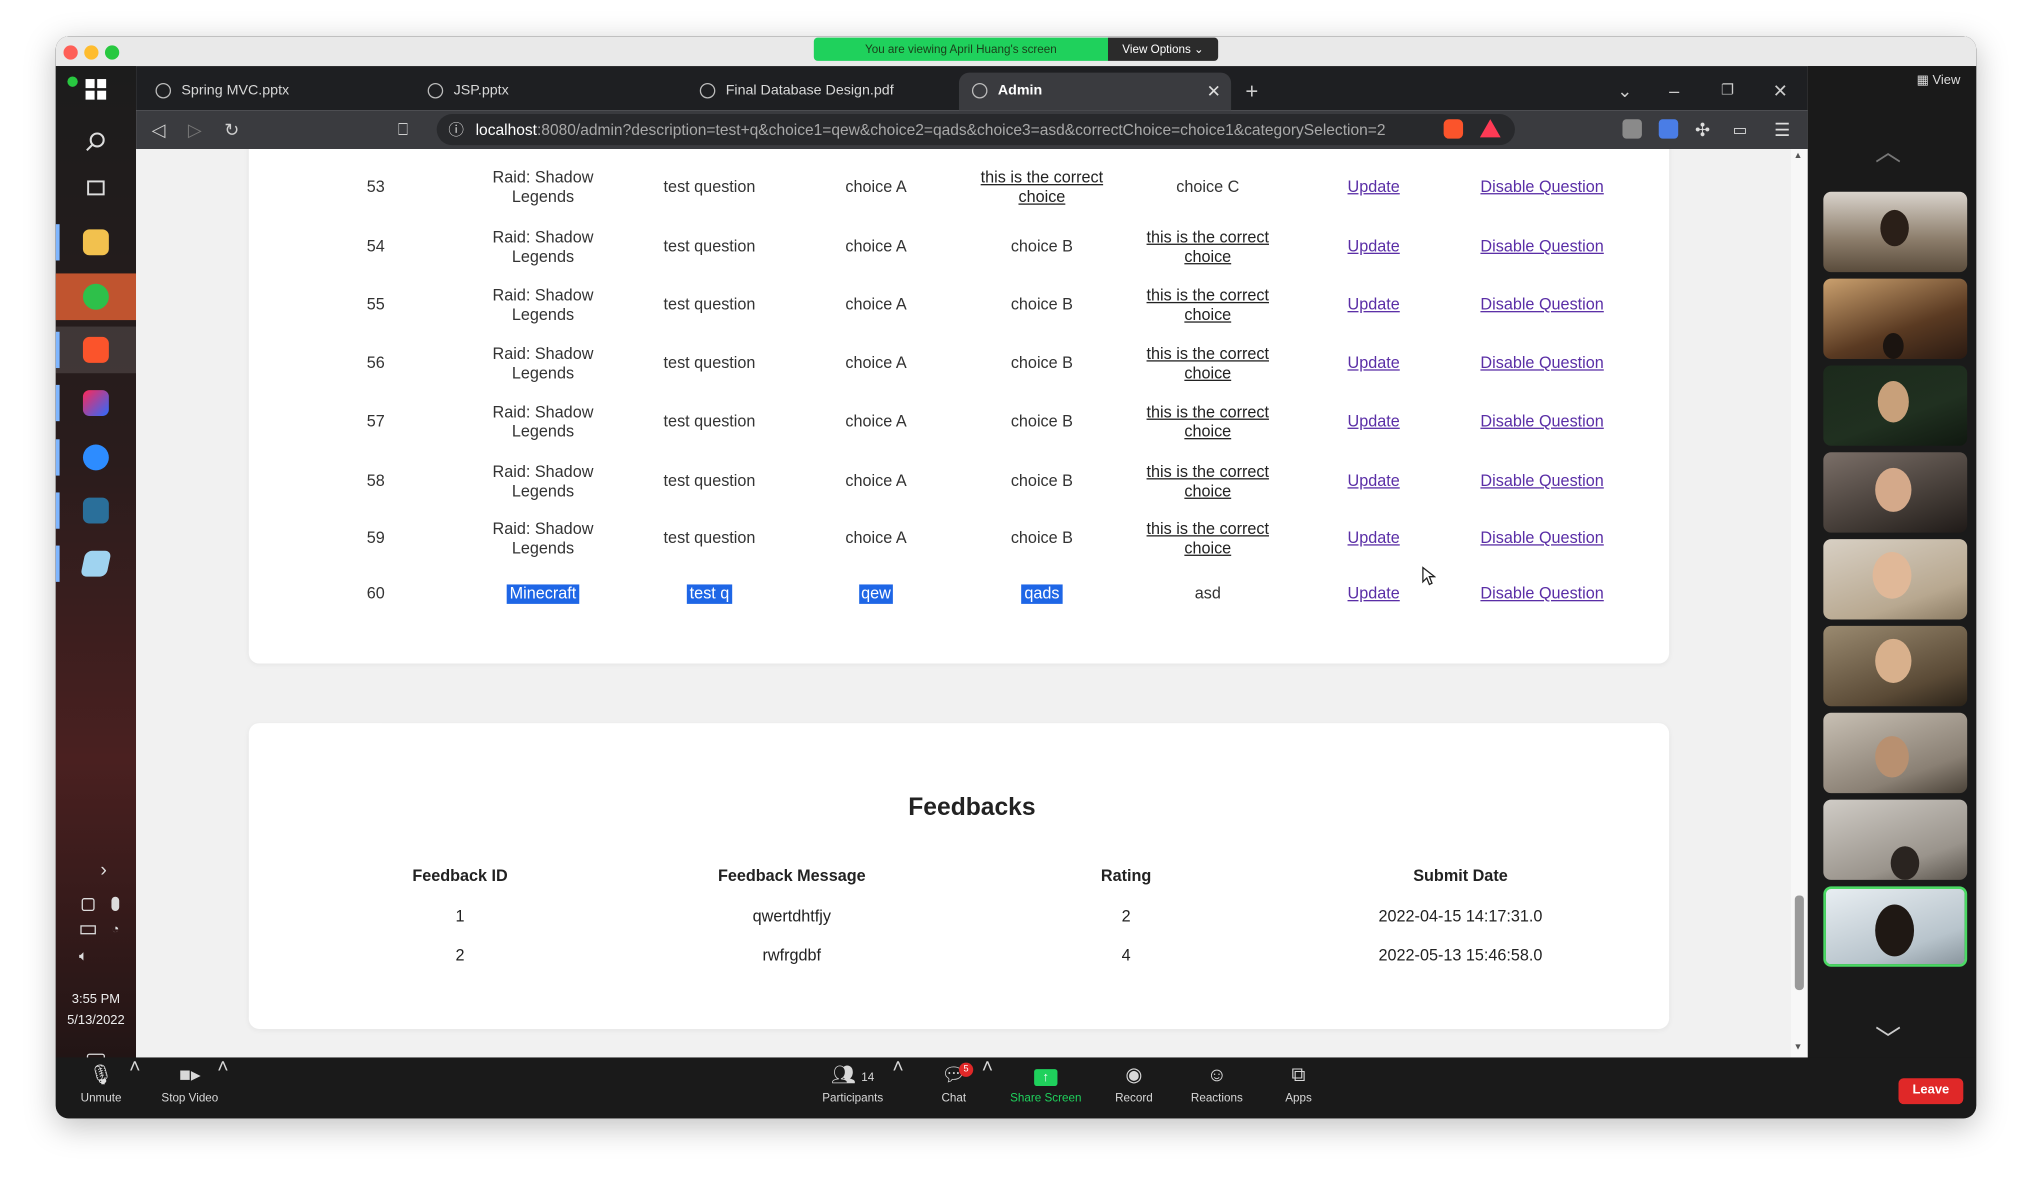  Describe the element at coordinates (70, 52) in the screenshot. I see `close-window-button` at that location.